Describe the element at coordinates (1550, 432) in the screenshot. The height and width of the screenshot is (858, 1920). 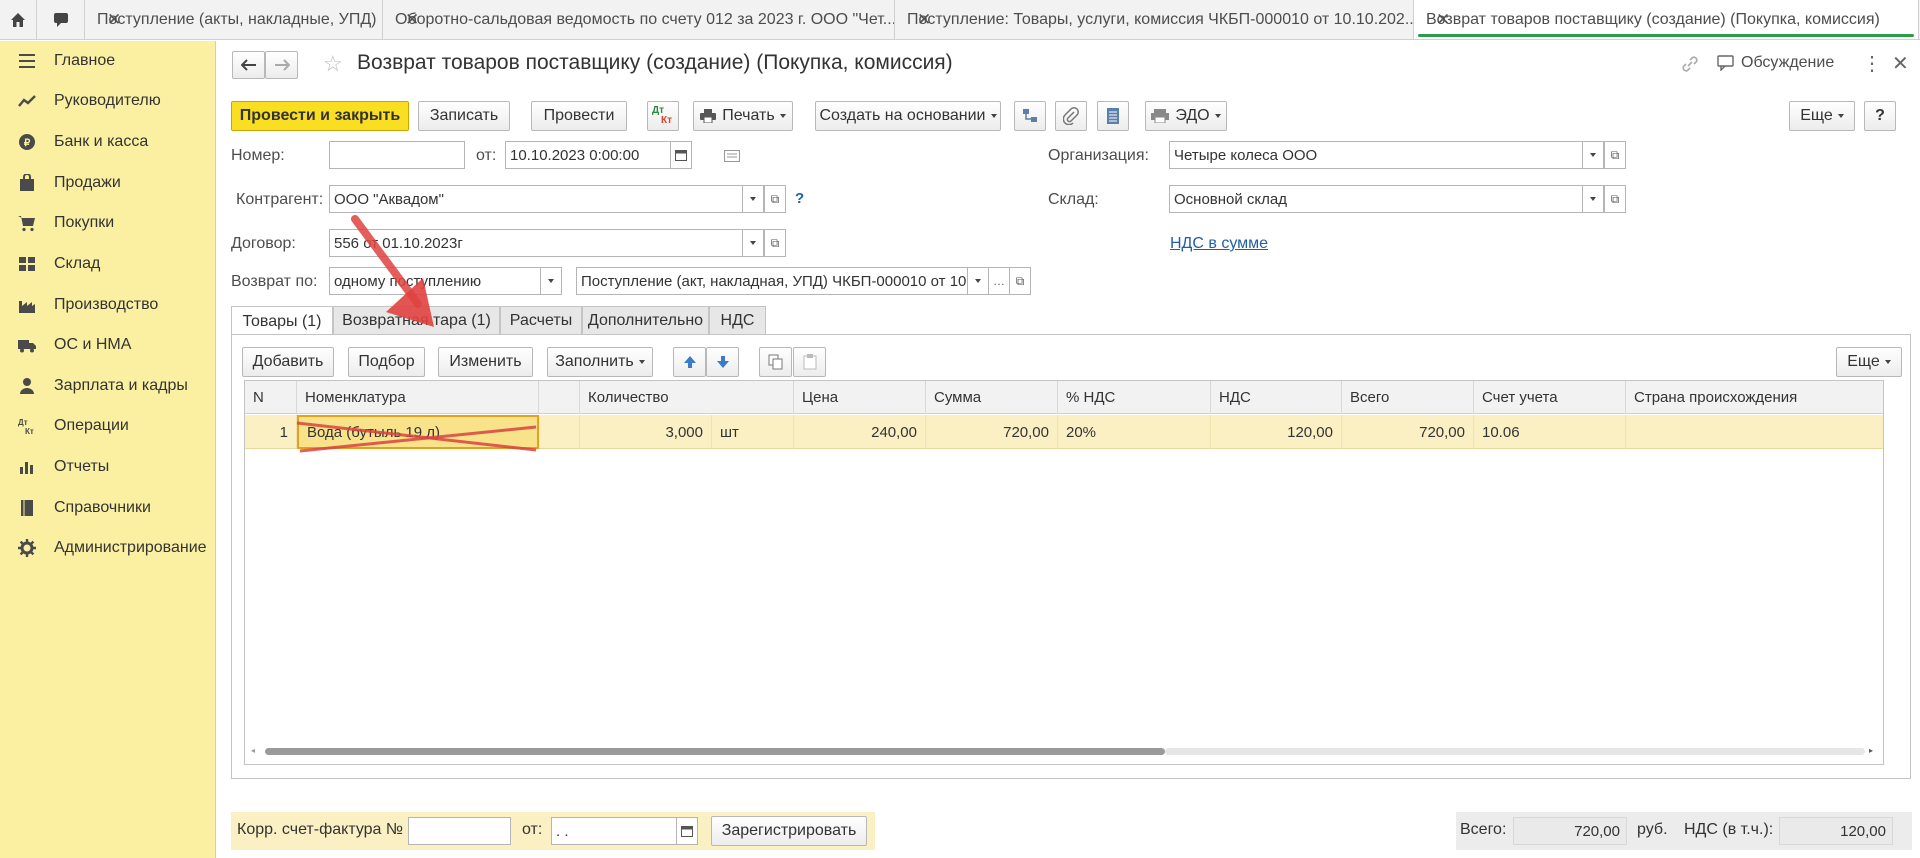
I see `cell-account: 10.06` at that location.